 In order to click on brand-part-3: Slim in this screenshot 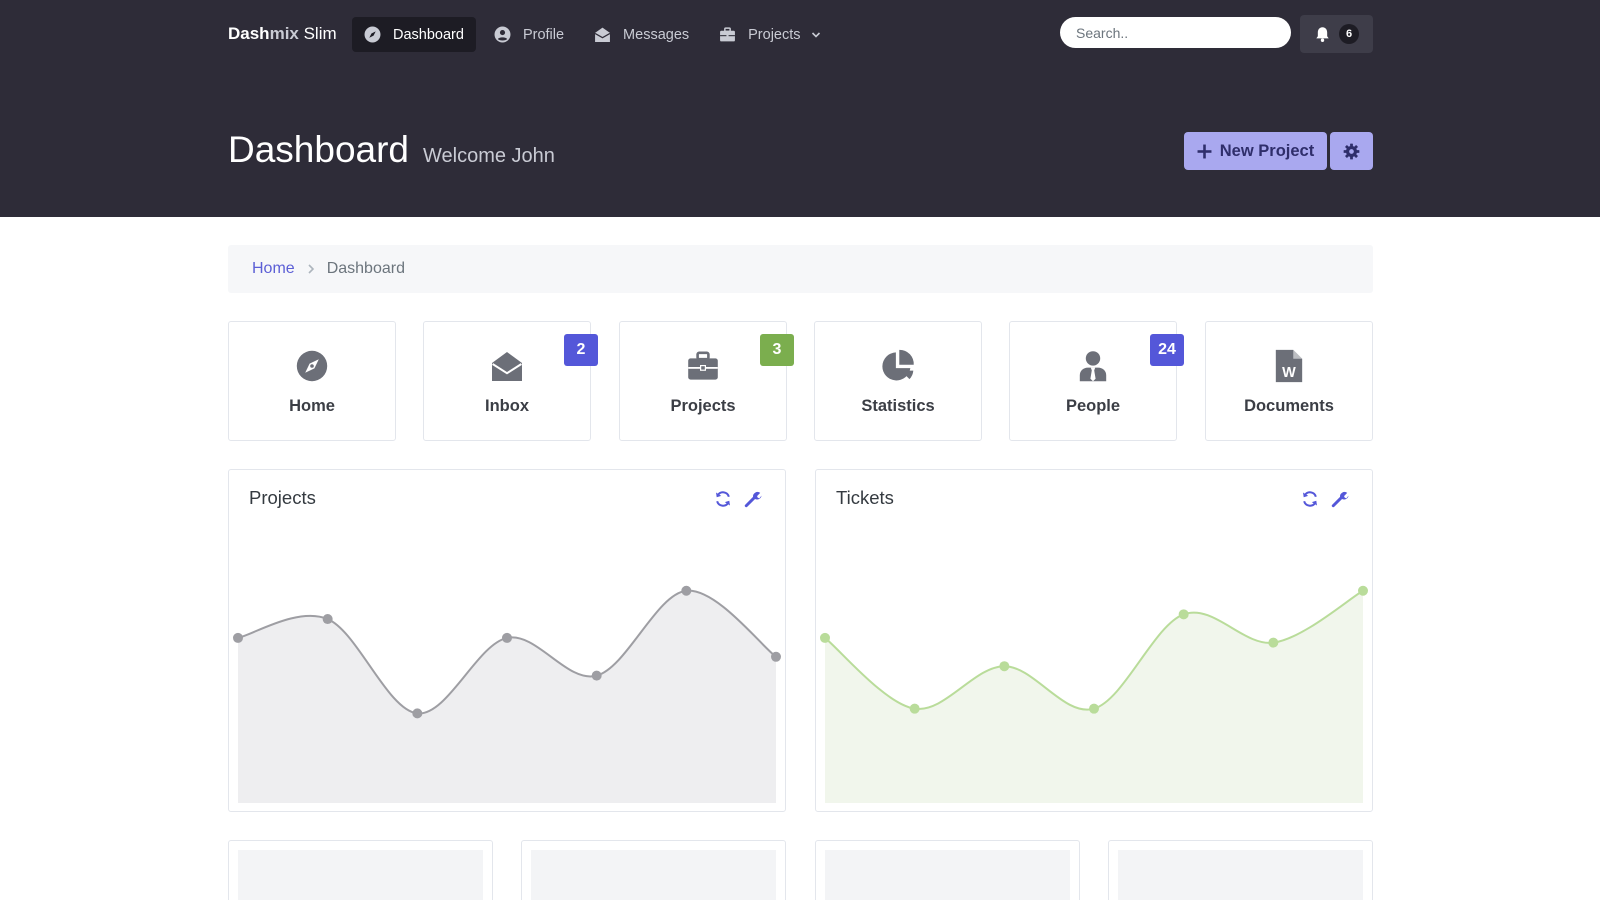, I will do `click(317, 33)`.